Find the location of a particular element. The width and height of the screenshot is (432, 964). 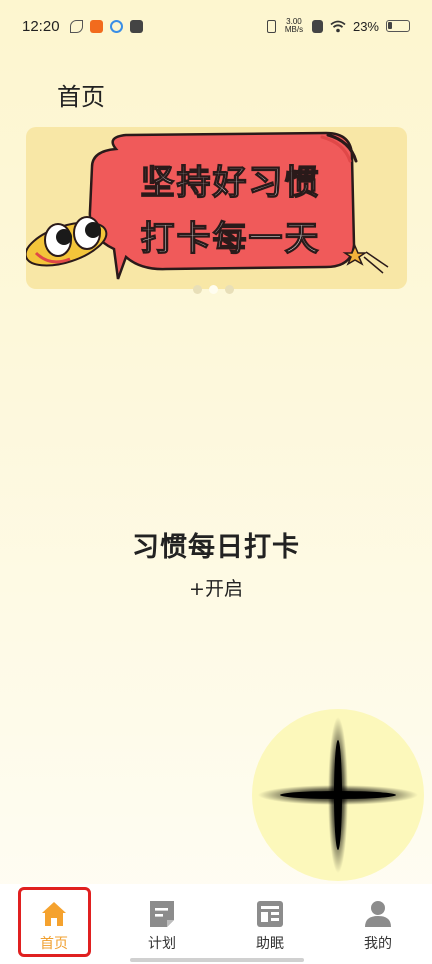

sparkle-plus-icon is located at coordinates (338, 795).